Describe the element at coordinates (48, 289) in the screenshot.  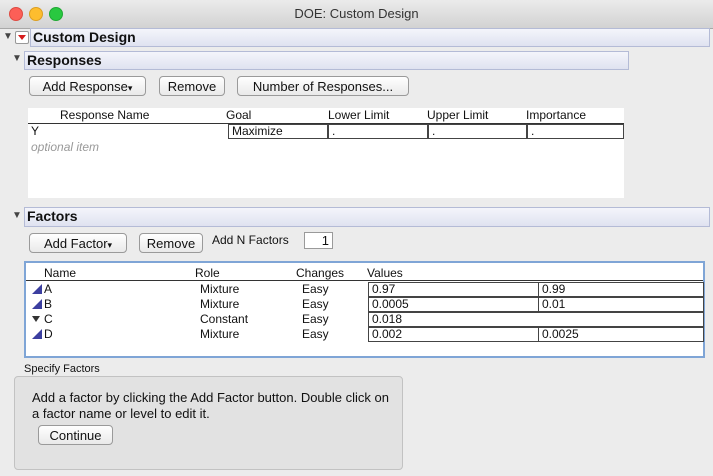
I see `factor-name-cell: A` at that location.